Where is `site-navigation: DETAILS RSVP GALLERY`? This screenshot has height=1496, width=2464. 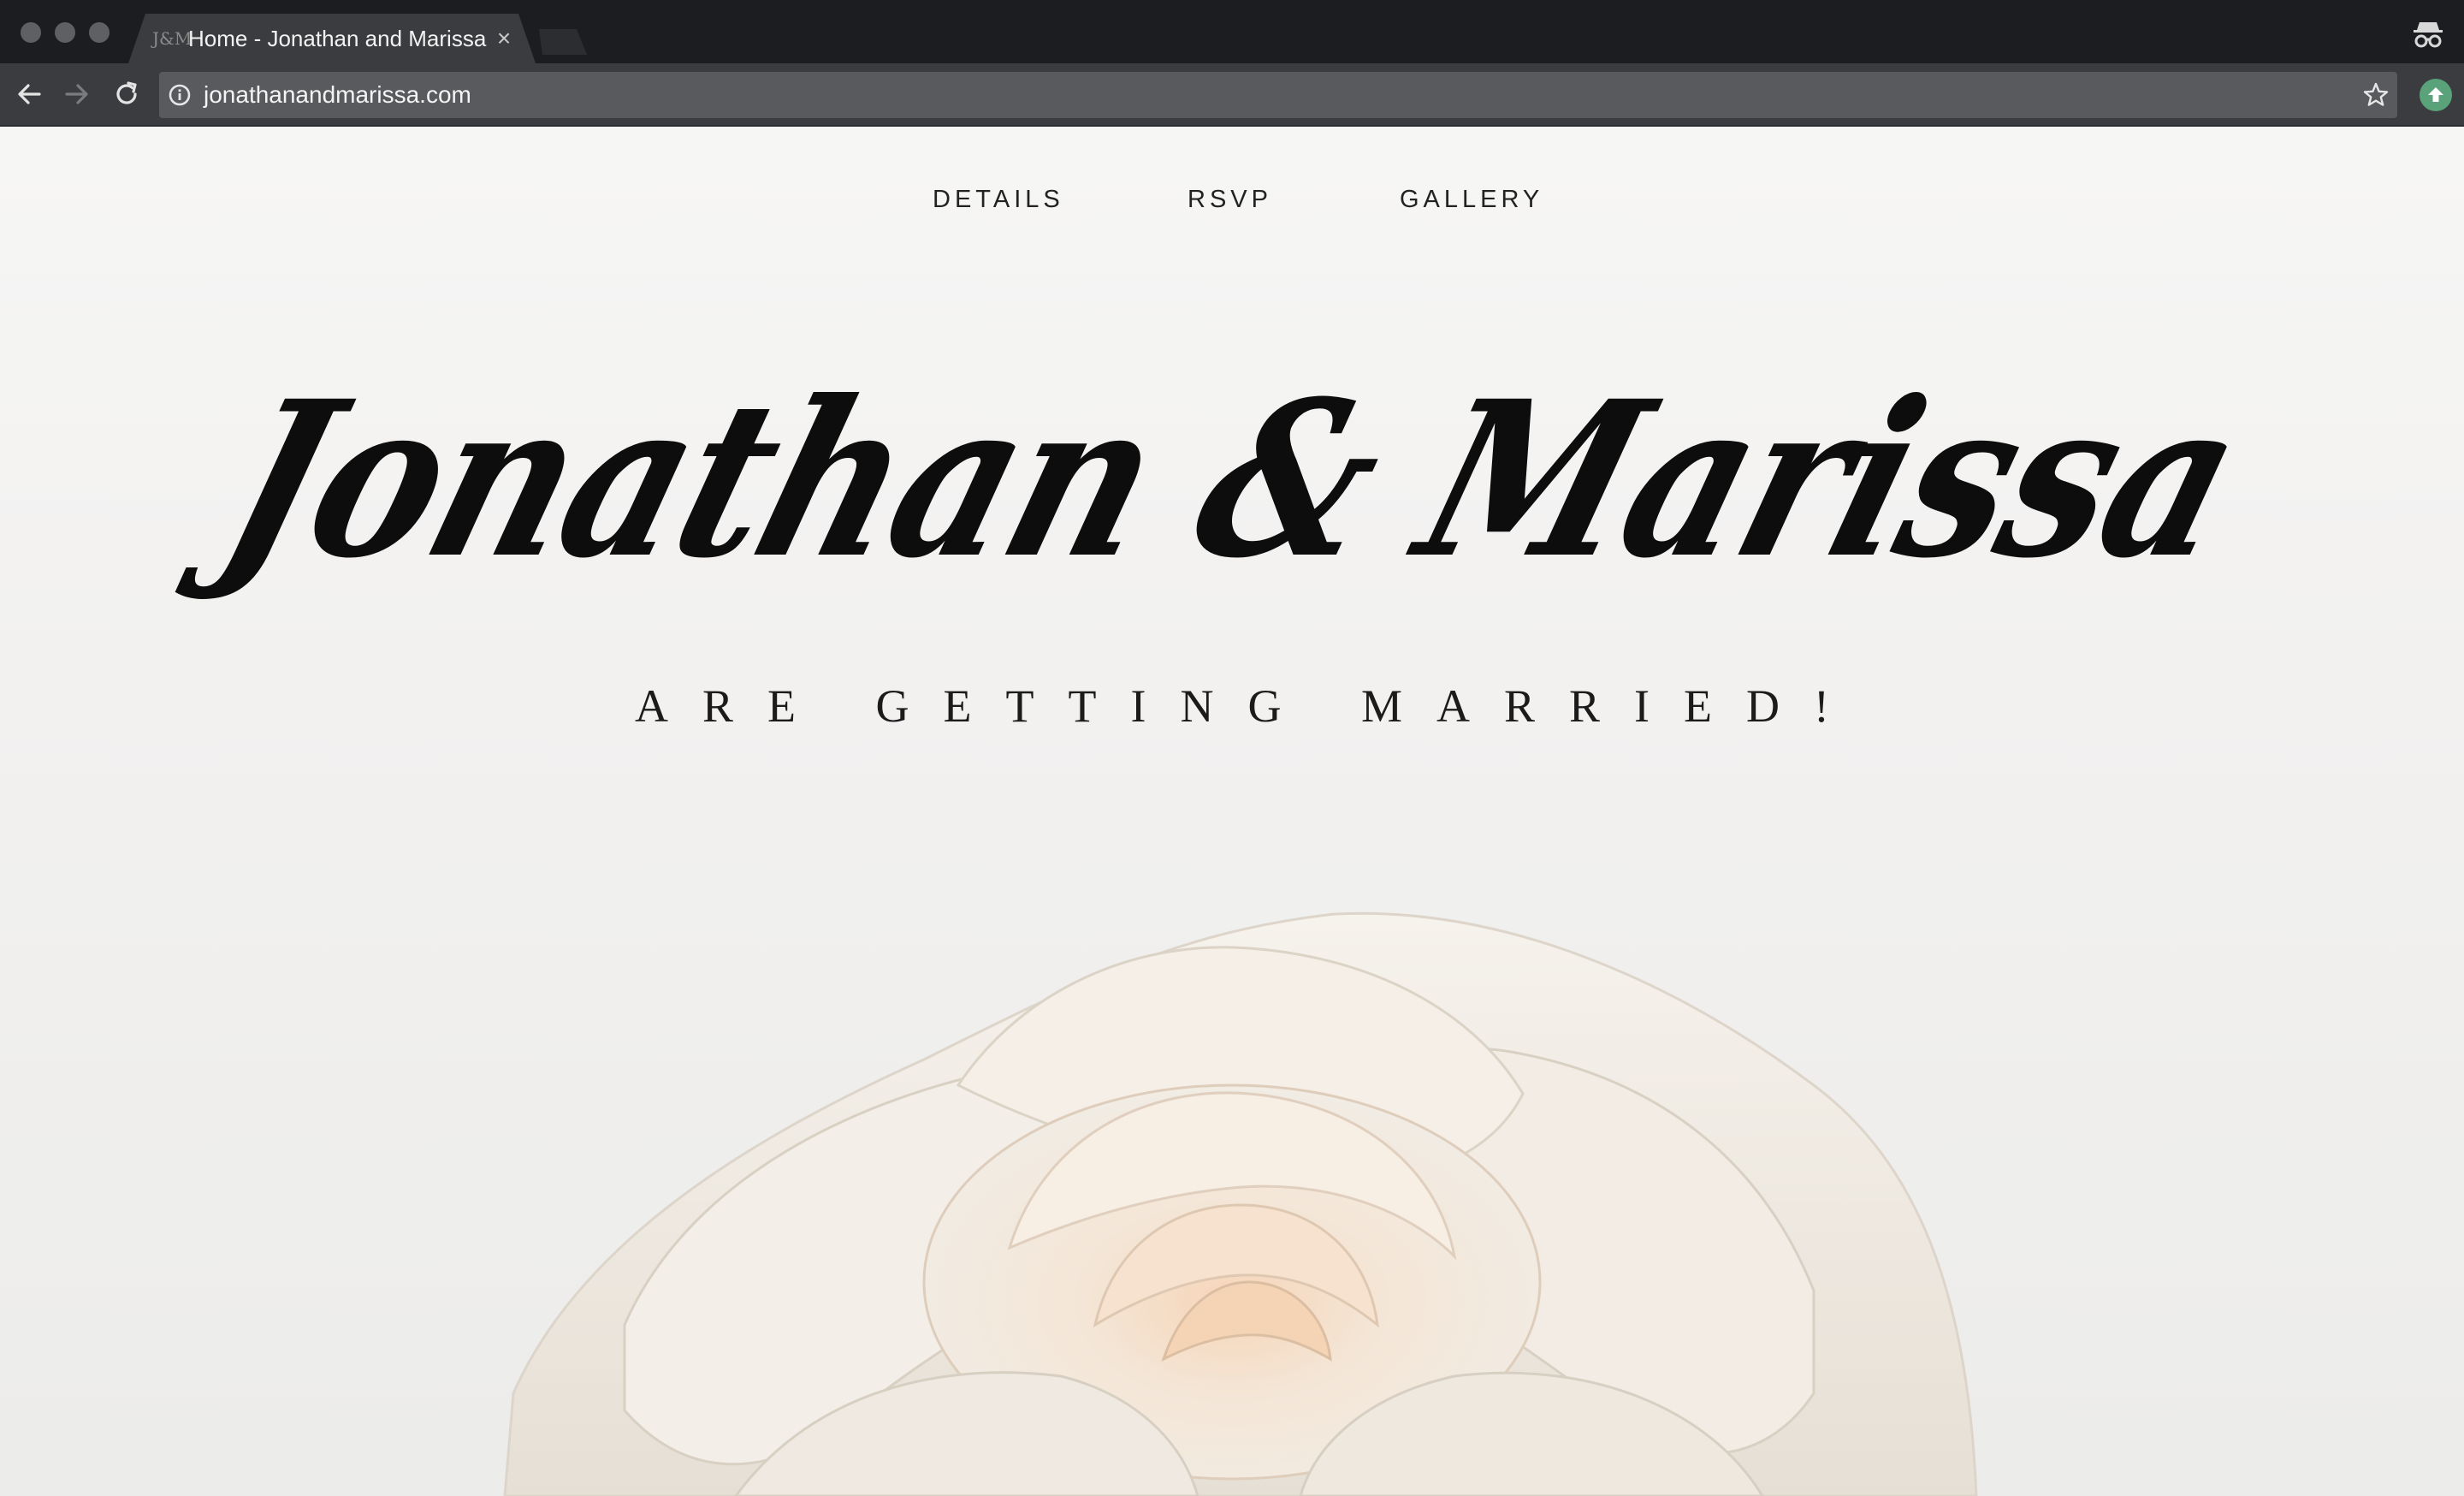 site-navigation: DETAILS RSVP GALLERY is located at coordinates (1232, 199).